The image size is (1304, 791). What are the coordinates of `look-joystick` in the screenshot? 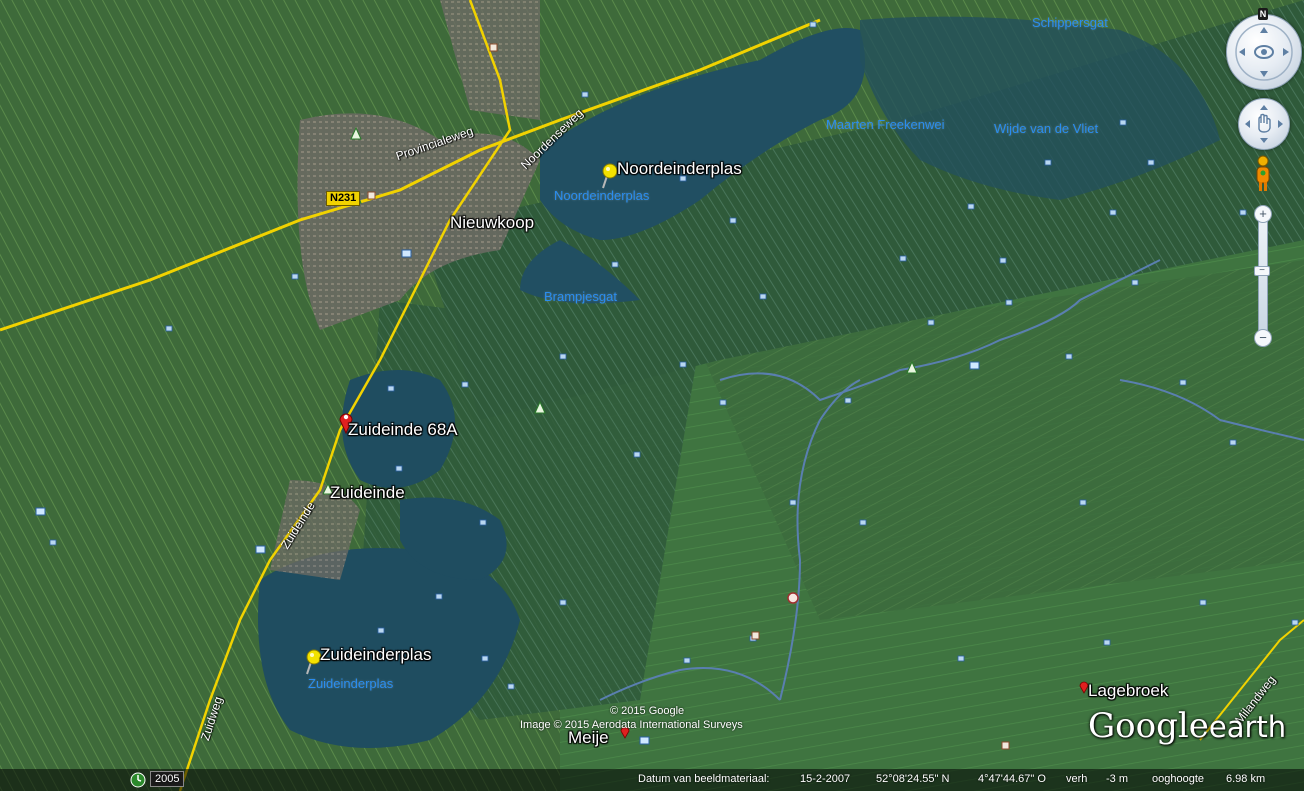 It's located at (1264, 52).